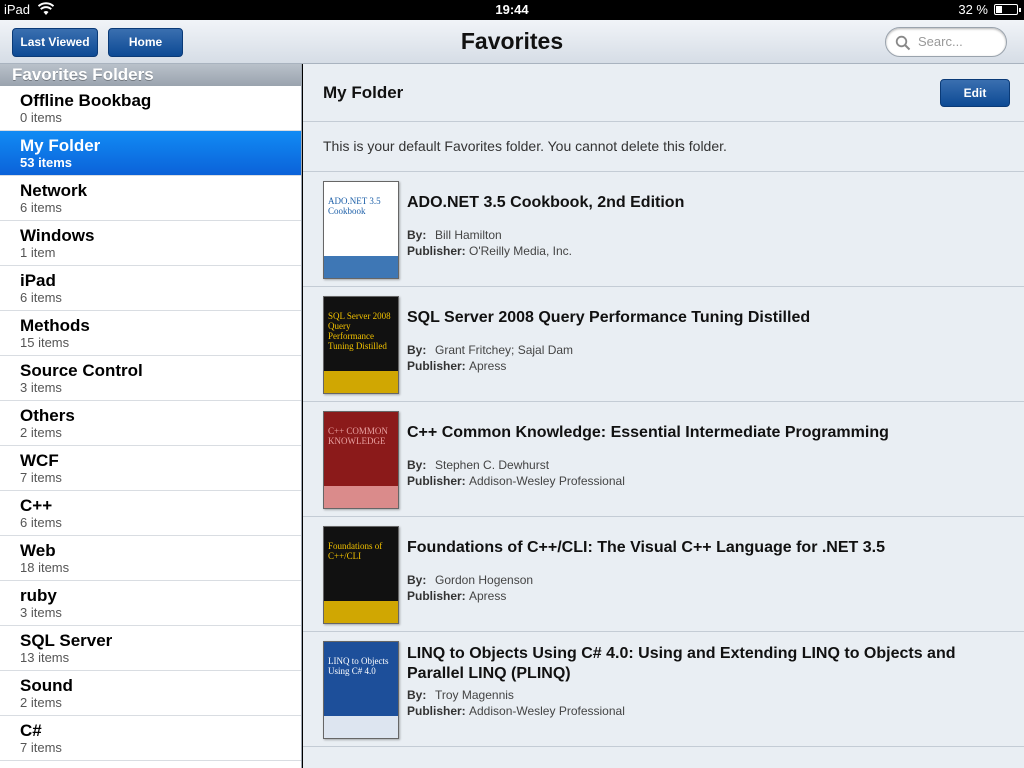 The image size is (1024, 768). What do you see at coordinates (355, 551) in the screenshot?
I see `book-cover-text: Foundations of C++/CLI` at bounding box center [355, 551].